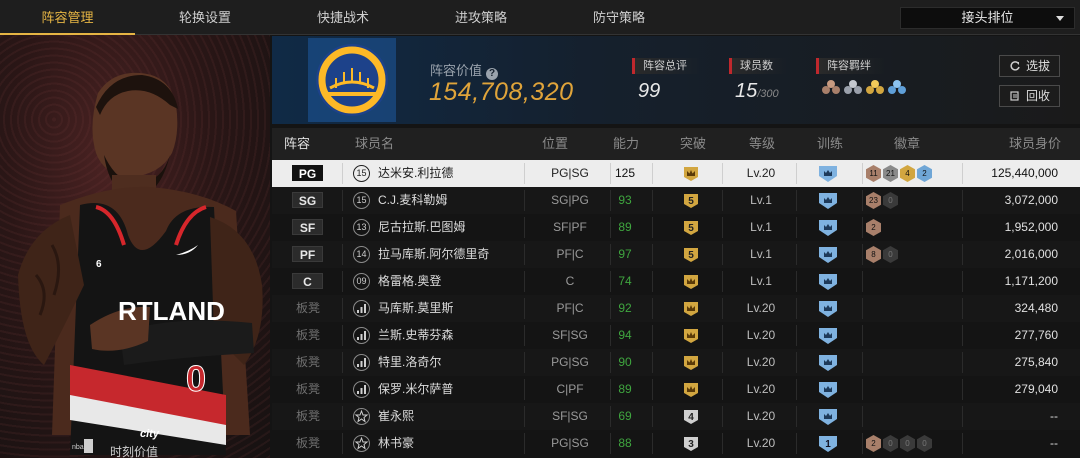  What do you see at coordinates (897, 89) in the screenshot?
I see `bond-blue-icon` at bounding box center [897, 89].